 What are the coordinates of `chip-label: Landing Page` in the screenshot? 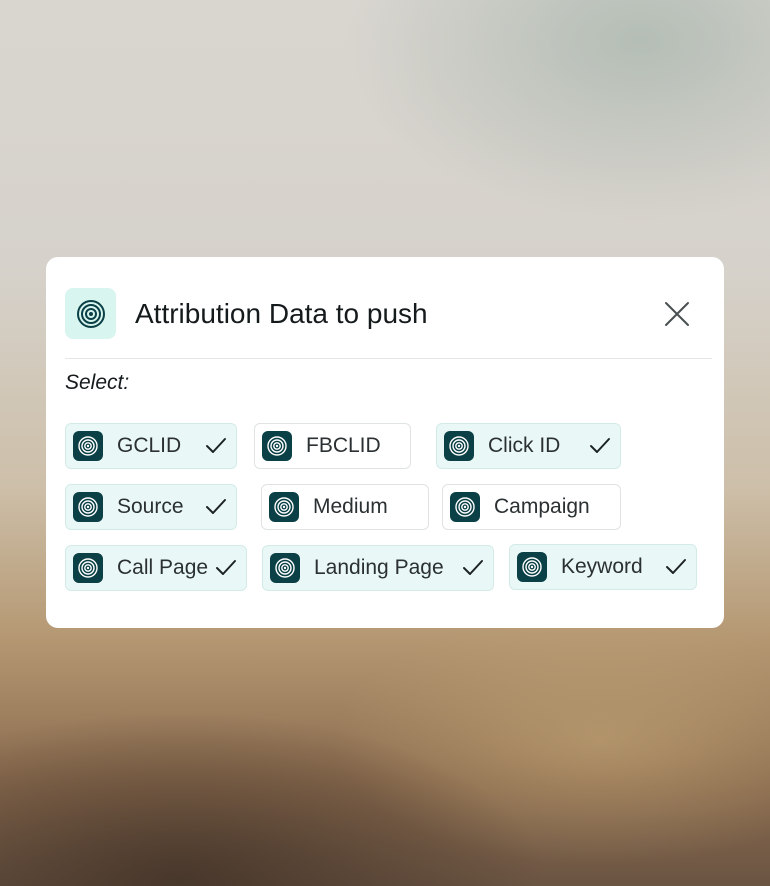 It's located at (379, 567).